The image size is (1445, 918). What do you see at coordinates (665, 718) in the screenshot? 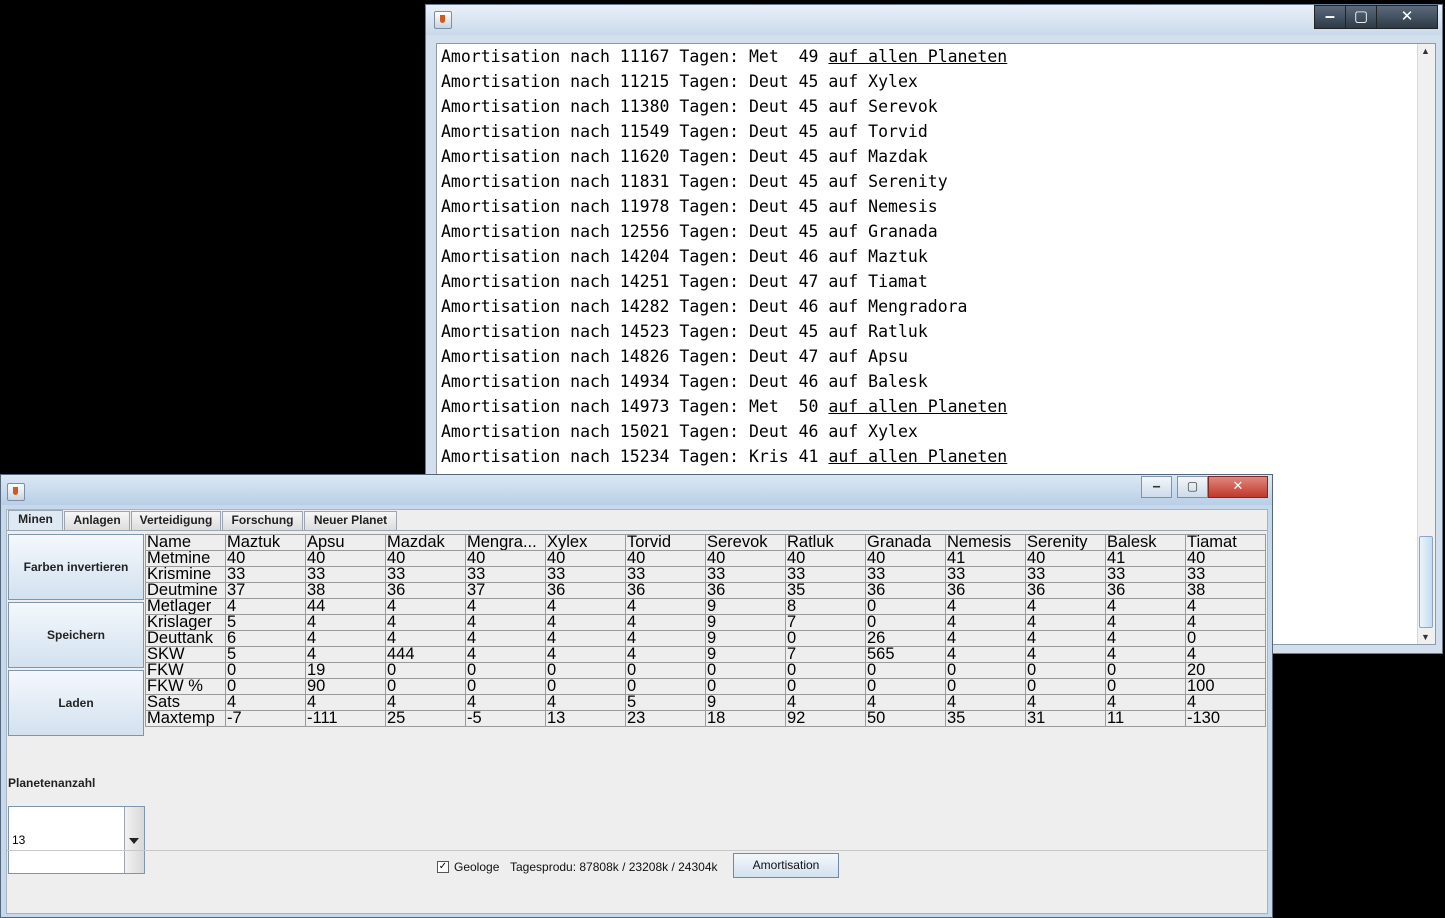
I see `table-cell: 23` at bounding box center [665, 718].